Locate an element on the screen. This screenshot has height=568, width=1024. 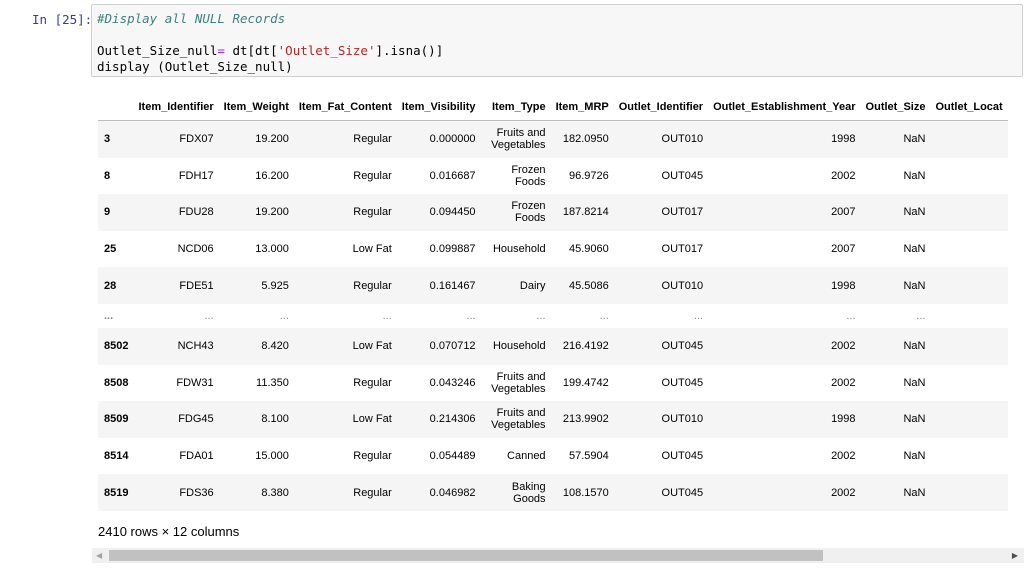
column-header: Outlet_Identifier is located at coordinates (661, 107).